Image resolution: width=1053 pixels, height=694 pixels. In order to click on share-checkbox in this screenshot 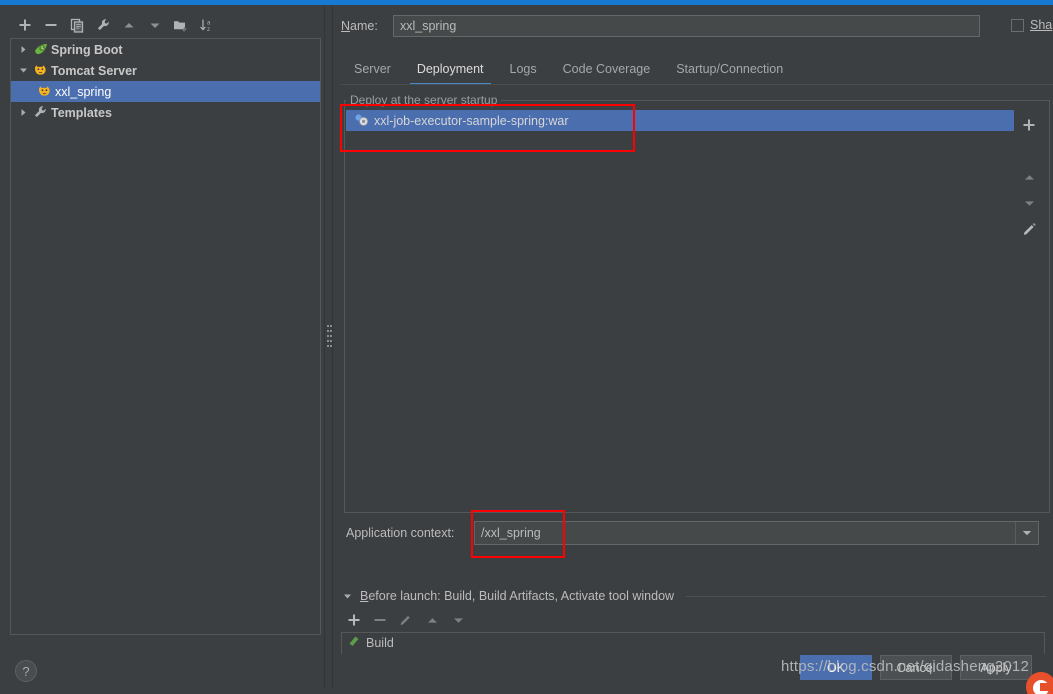, I will do `click(1017, 25)`.